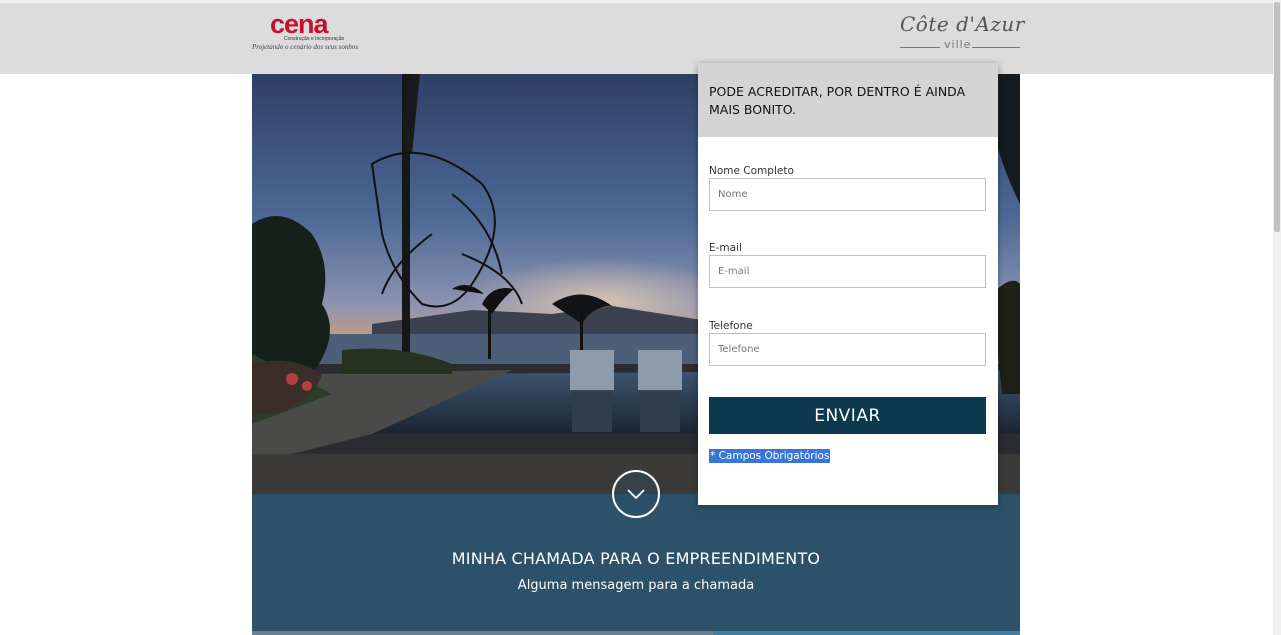 Image resolution: width=1281 pixels, height=635 pixels. I want to click on phone-label: Telefone, so click(731, 326).